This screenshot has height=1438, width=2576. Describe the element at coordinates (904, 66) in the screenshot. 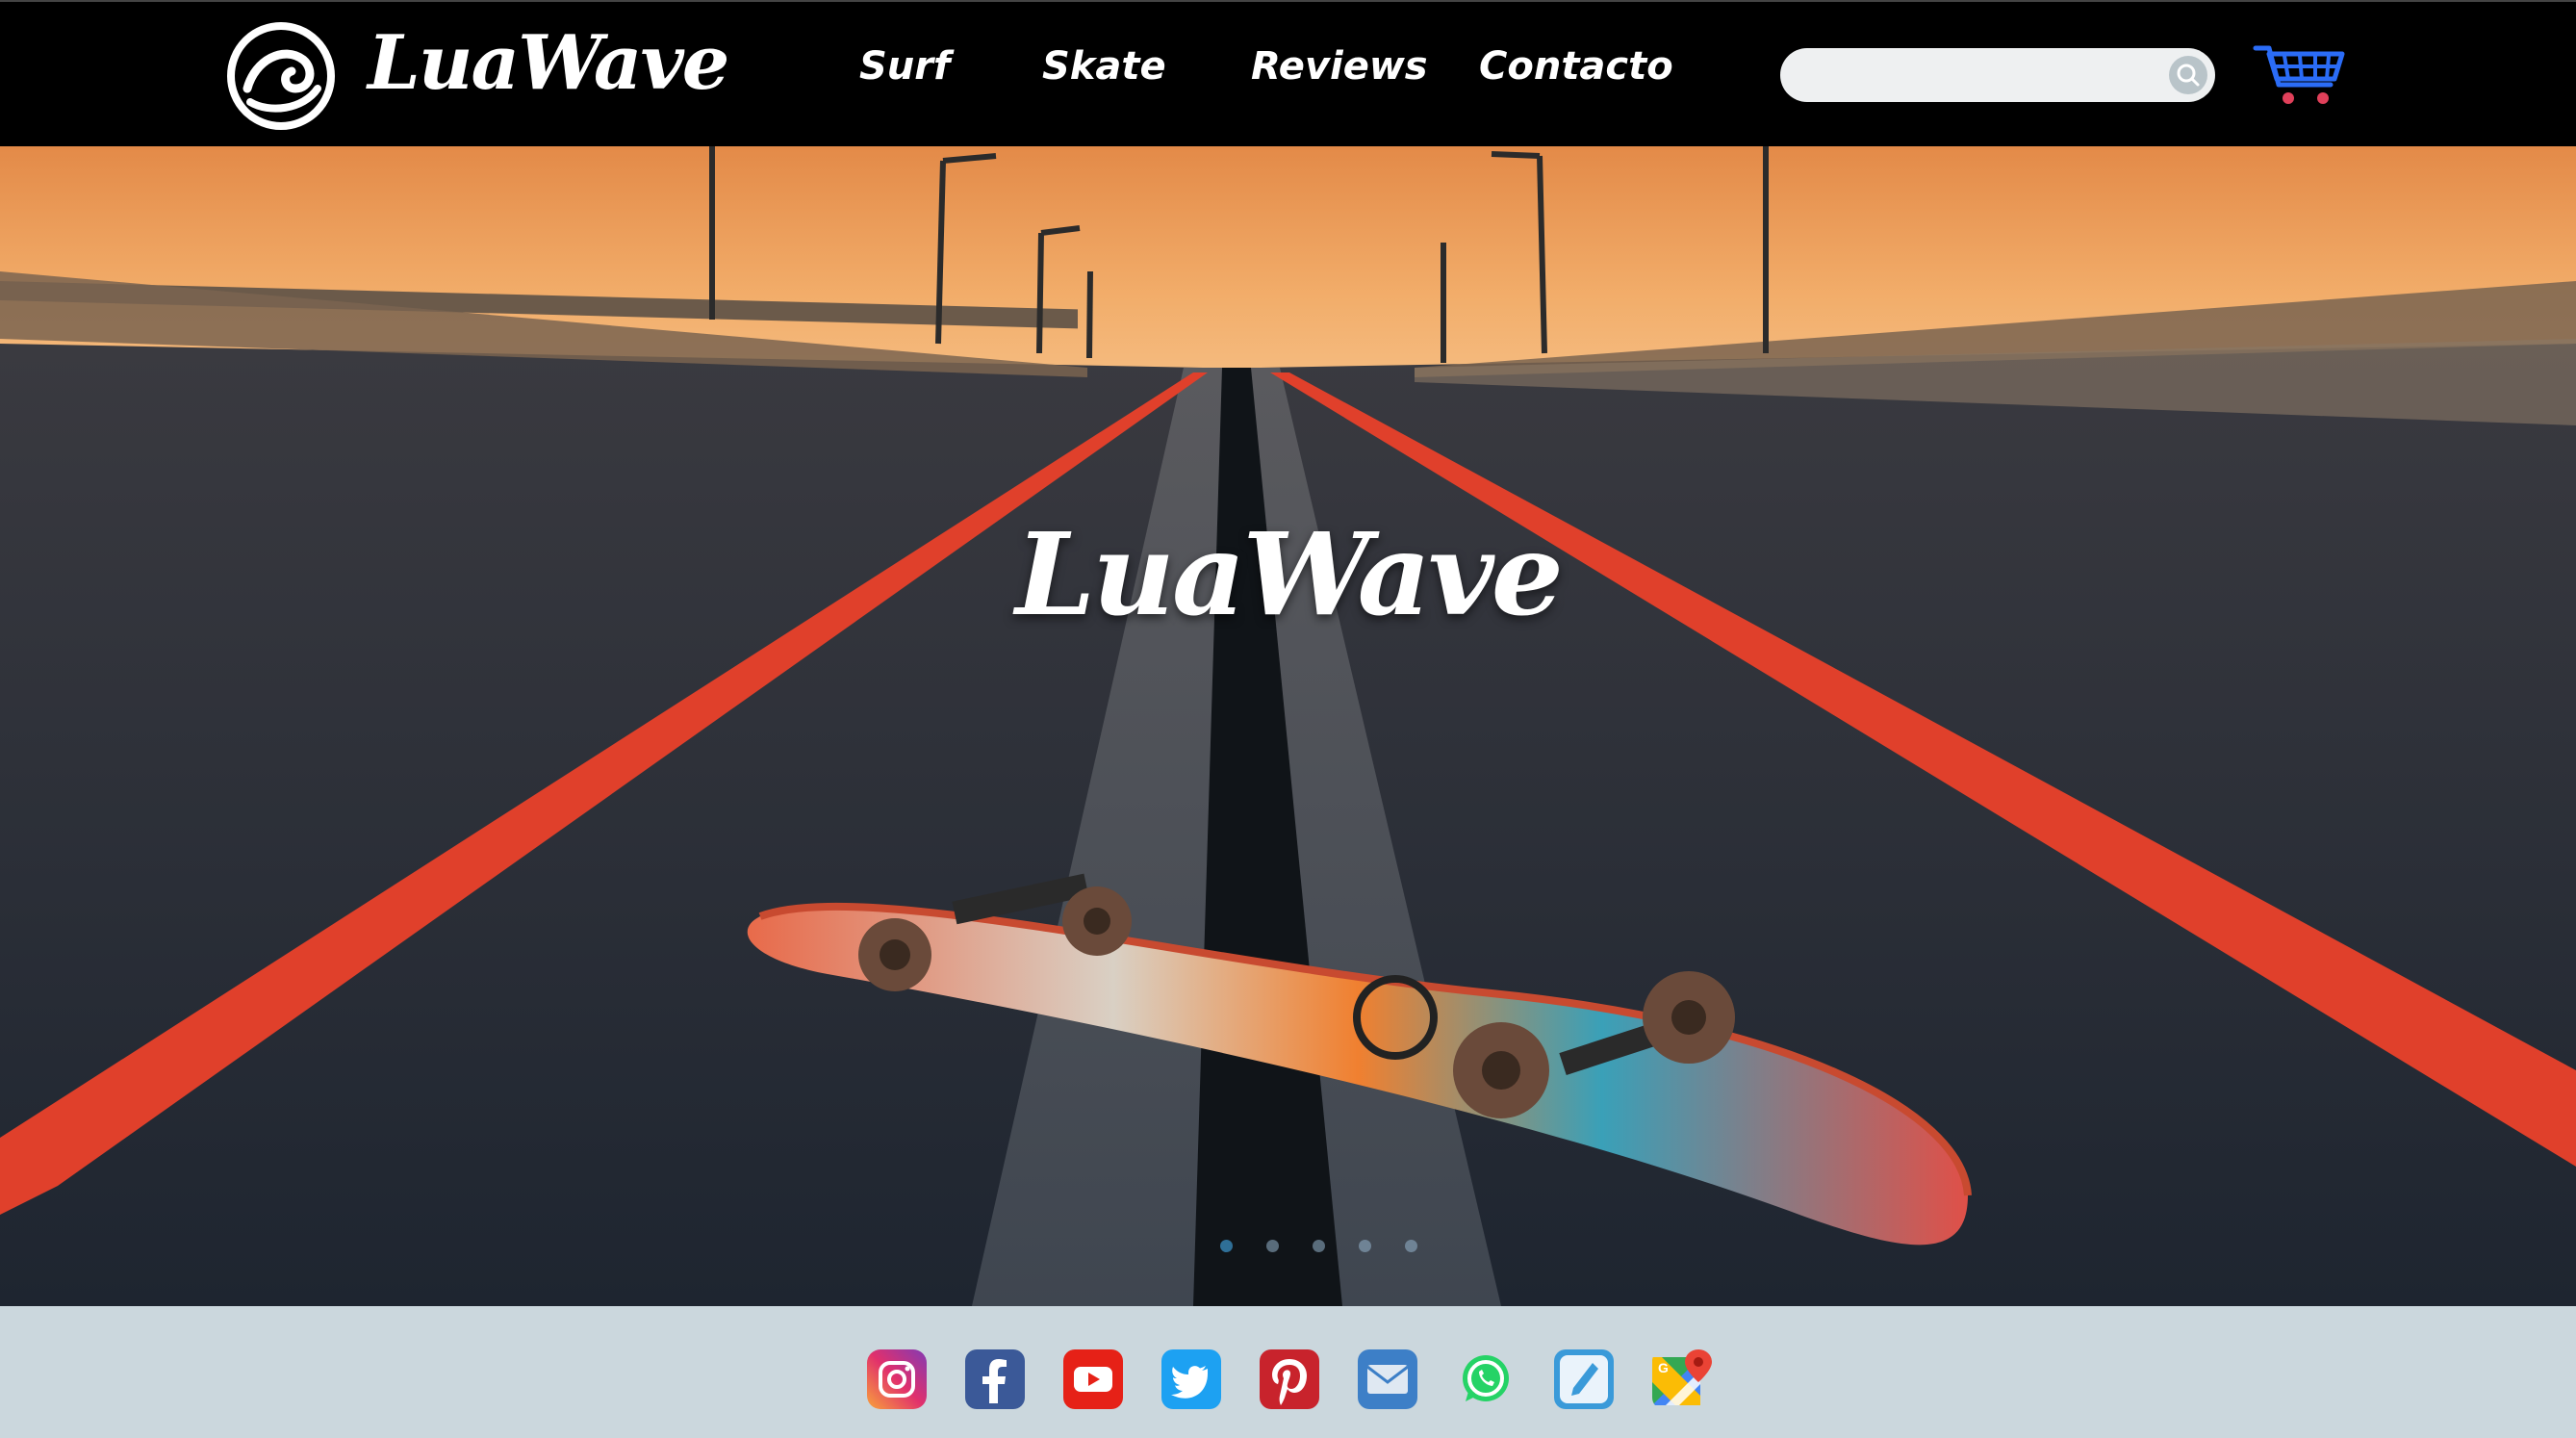

I see `nav-item-surf: Surf` at that location.